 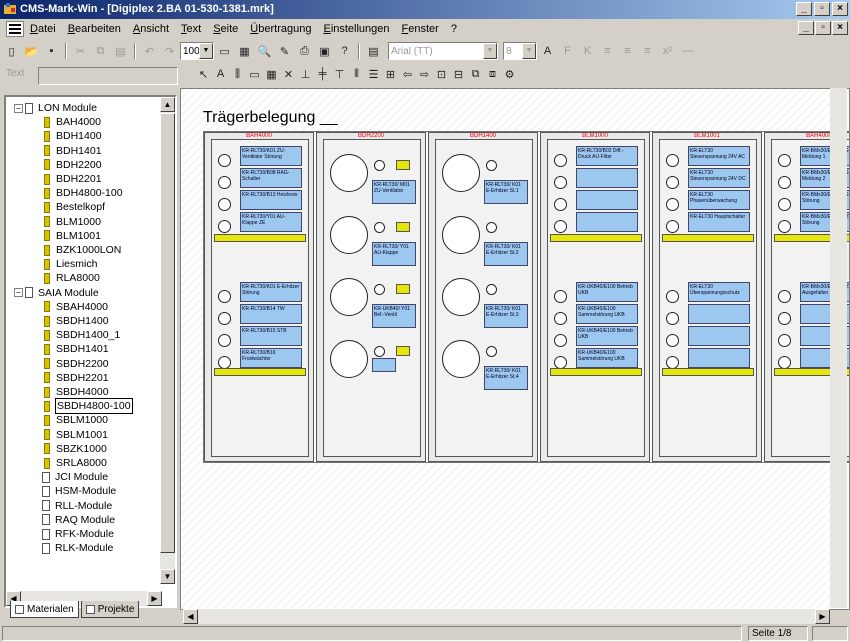 What do you see at coordinates (169, 51) in the screenshot?
I see `redo-icon: ↷` at bounding box center [169, 51].